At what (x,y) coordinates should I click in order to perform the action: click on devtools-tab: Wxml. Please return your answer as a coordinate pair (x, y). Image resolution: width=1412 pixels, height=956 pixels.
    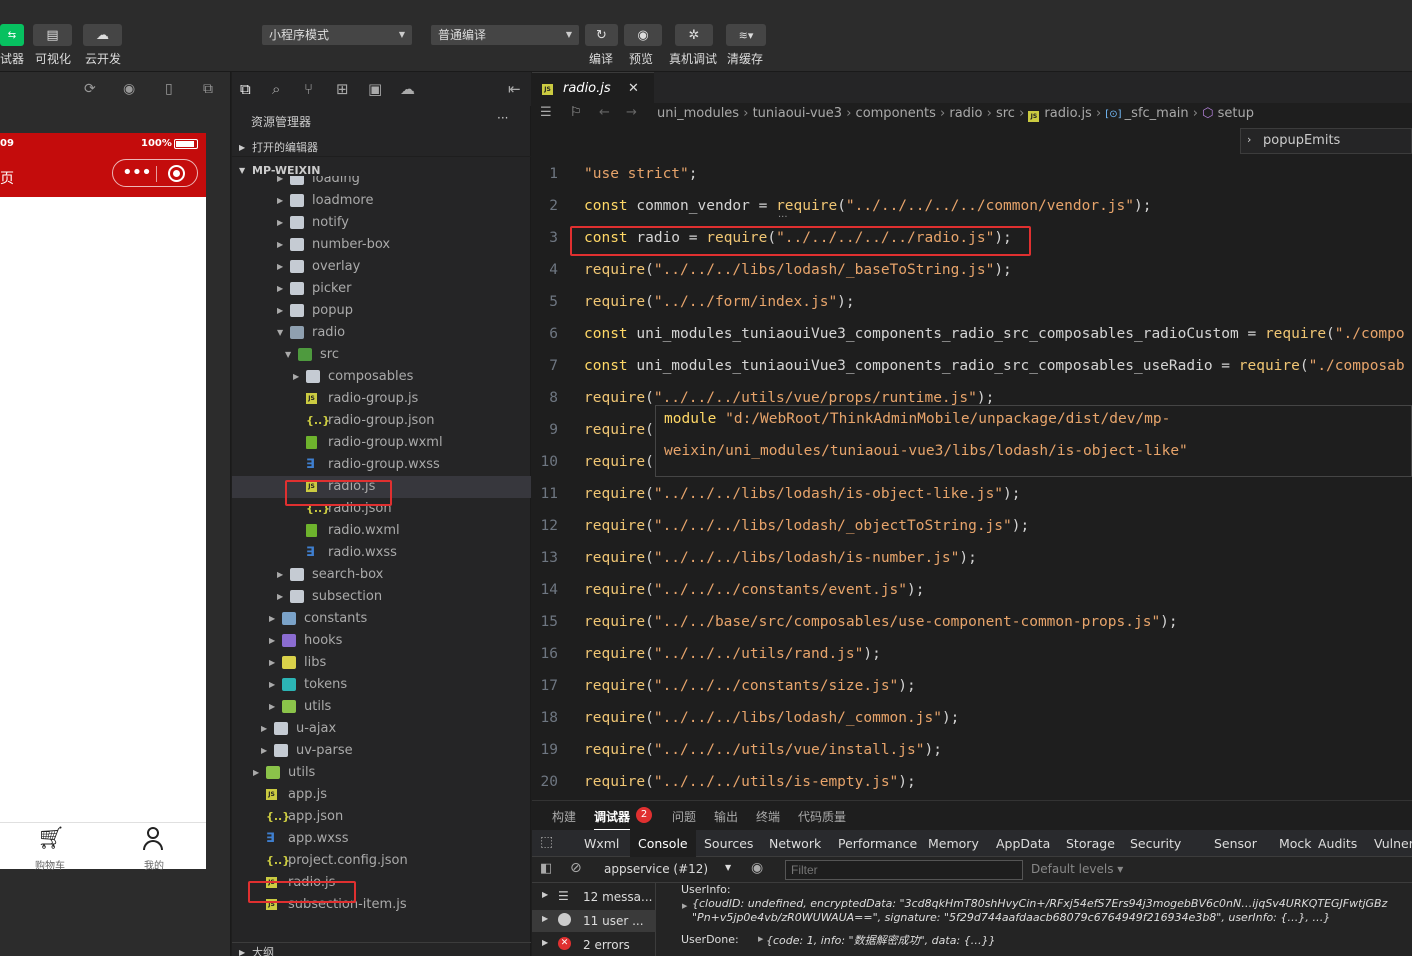
    Looking at the image, I should click on (601, 843).